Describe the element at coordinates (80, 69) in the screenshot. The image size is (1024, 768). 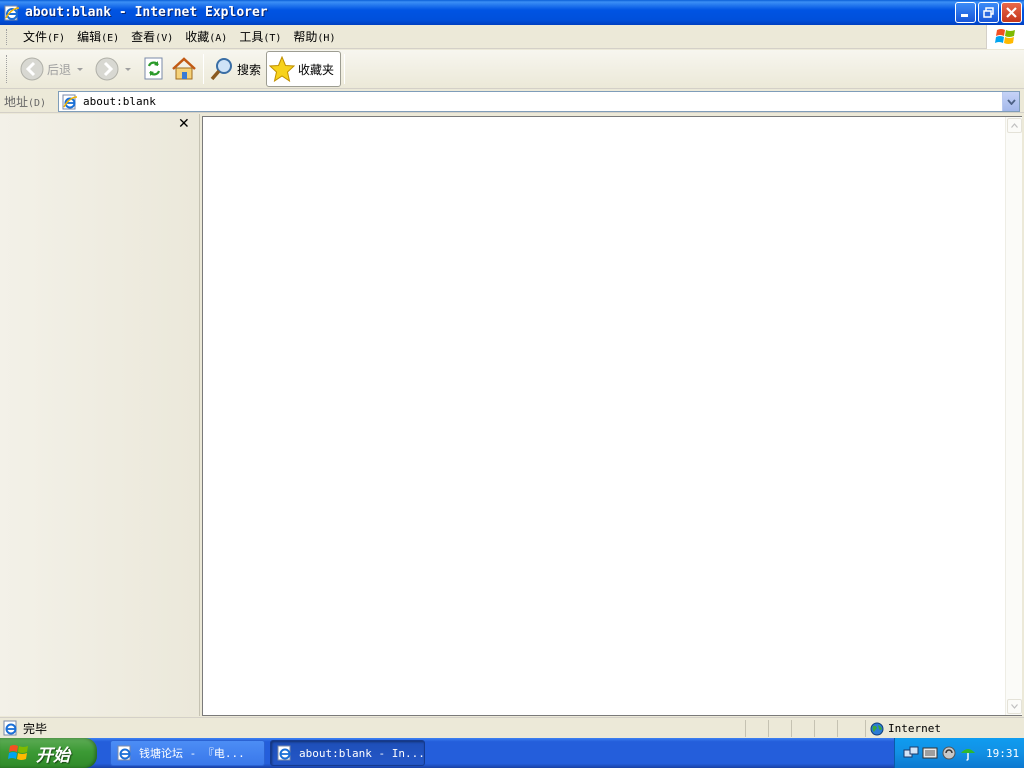
I see `back-dropdown-icon` at that location.